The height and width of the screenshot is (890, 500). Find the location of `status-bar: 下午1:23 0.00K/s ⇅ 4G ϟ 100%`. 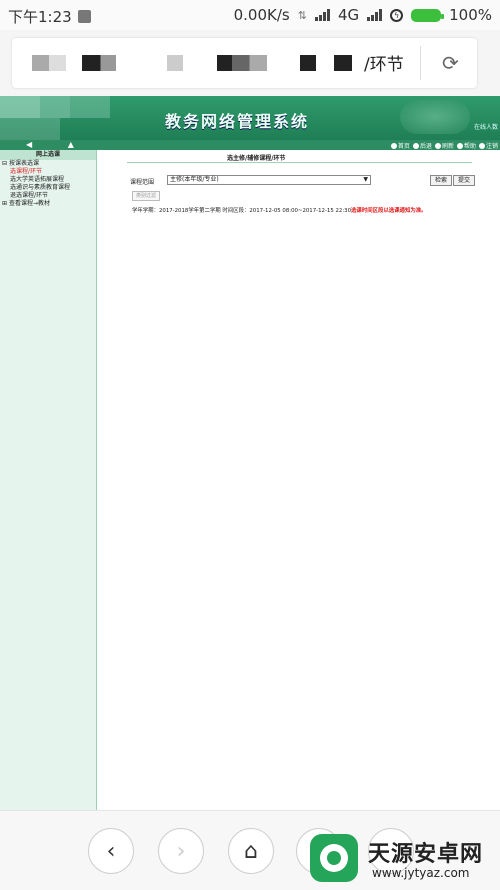

status-bar: 下午1:23 0.00K/s ⇅ 4G ϟ 100% is located at coordinates (250, 15).